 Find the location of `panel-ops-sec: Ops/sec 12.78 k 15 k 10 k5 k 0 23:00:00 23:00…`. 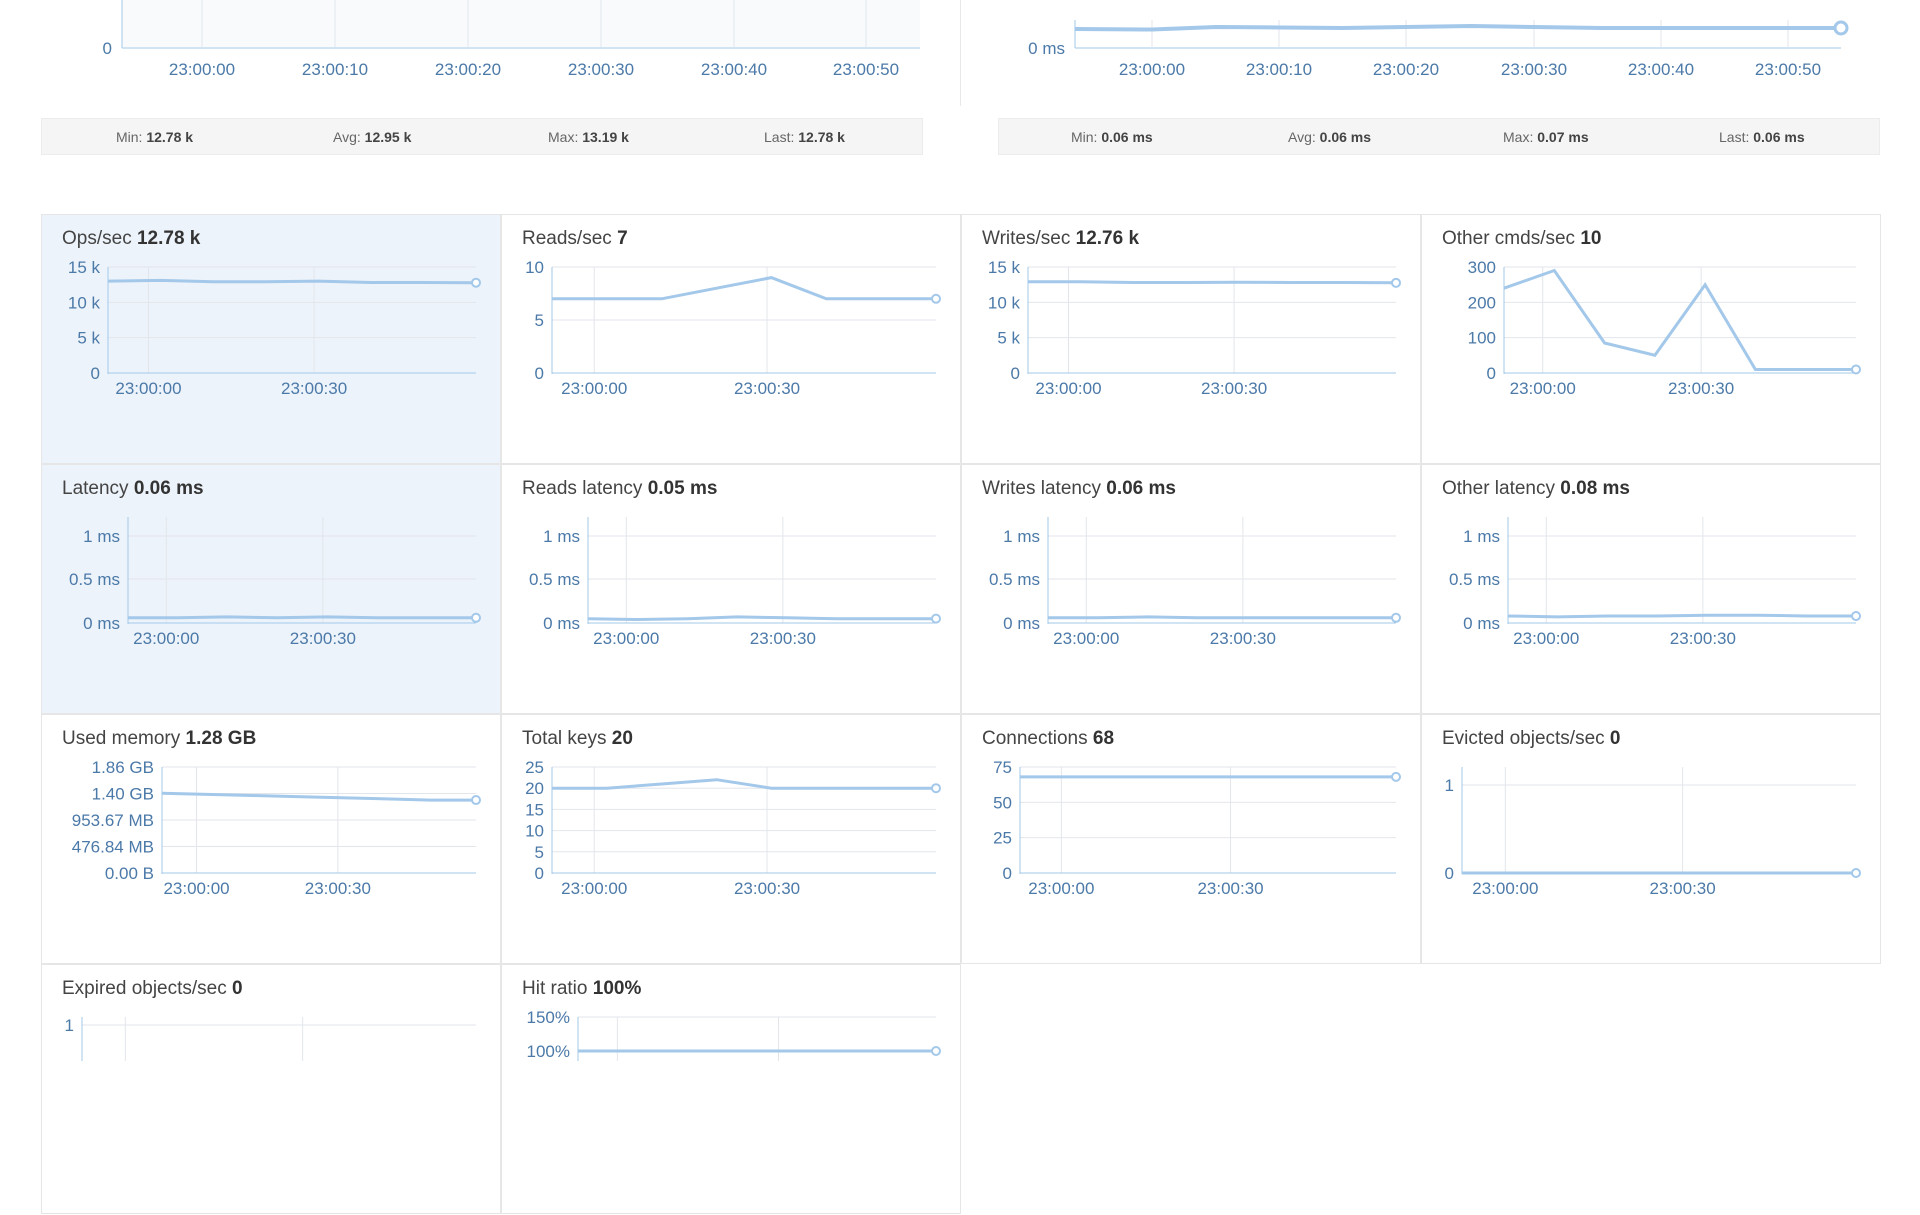

panel-ops-sec: Ops/sec 12.78 k 15 k 10 k5 k 0 23:00:00 23:00… is located at coordinates (271, 339).